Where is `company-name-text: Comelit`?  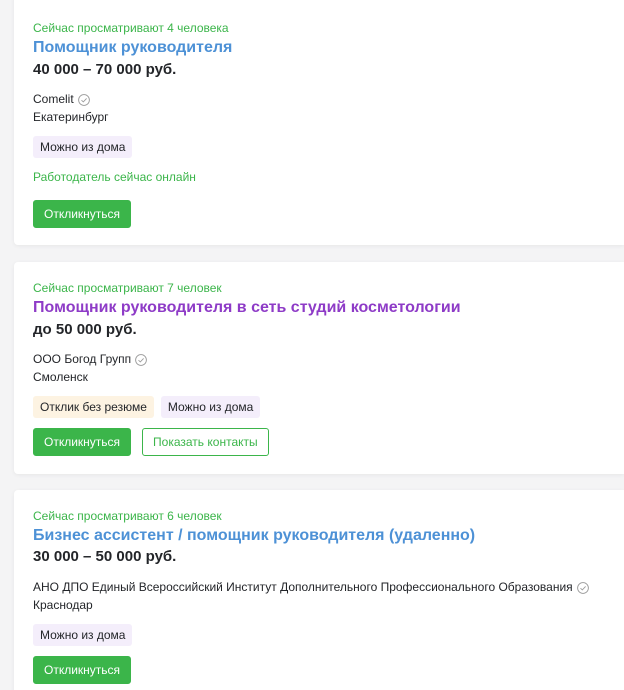
company-name-text: Comelit is located at coordinates (53, 99).